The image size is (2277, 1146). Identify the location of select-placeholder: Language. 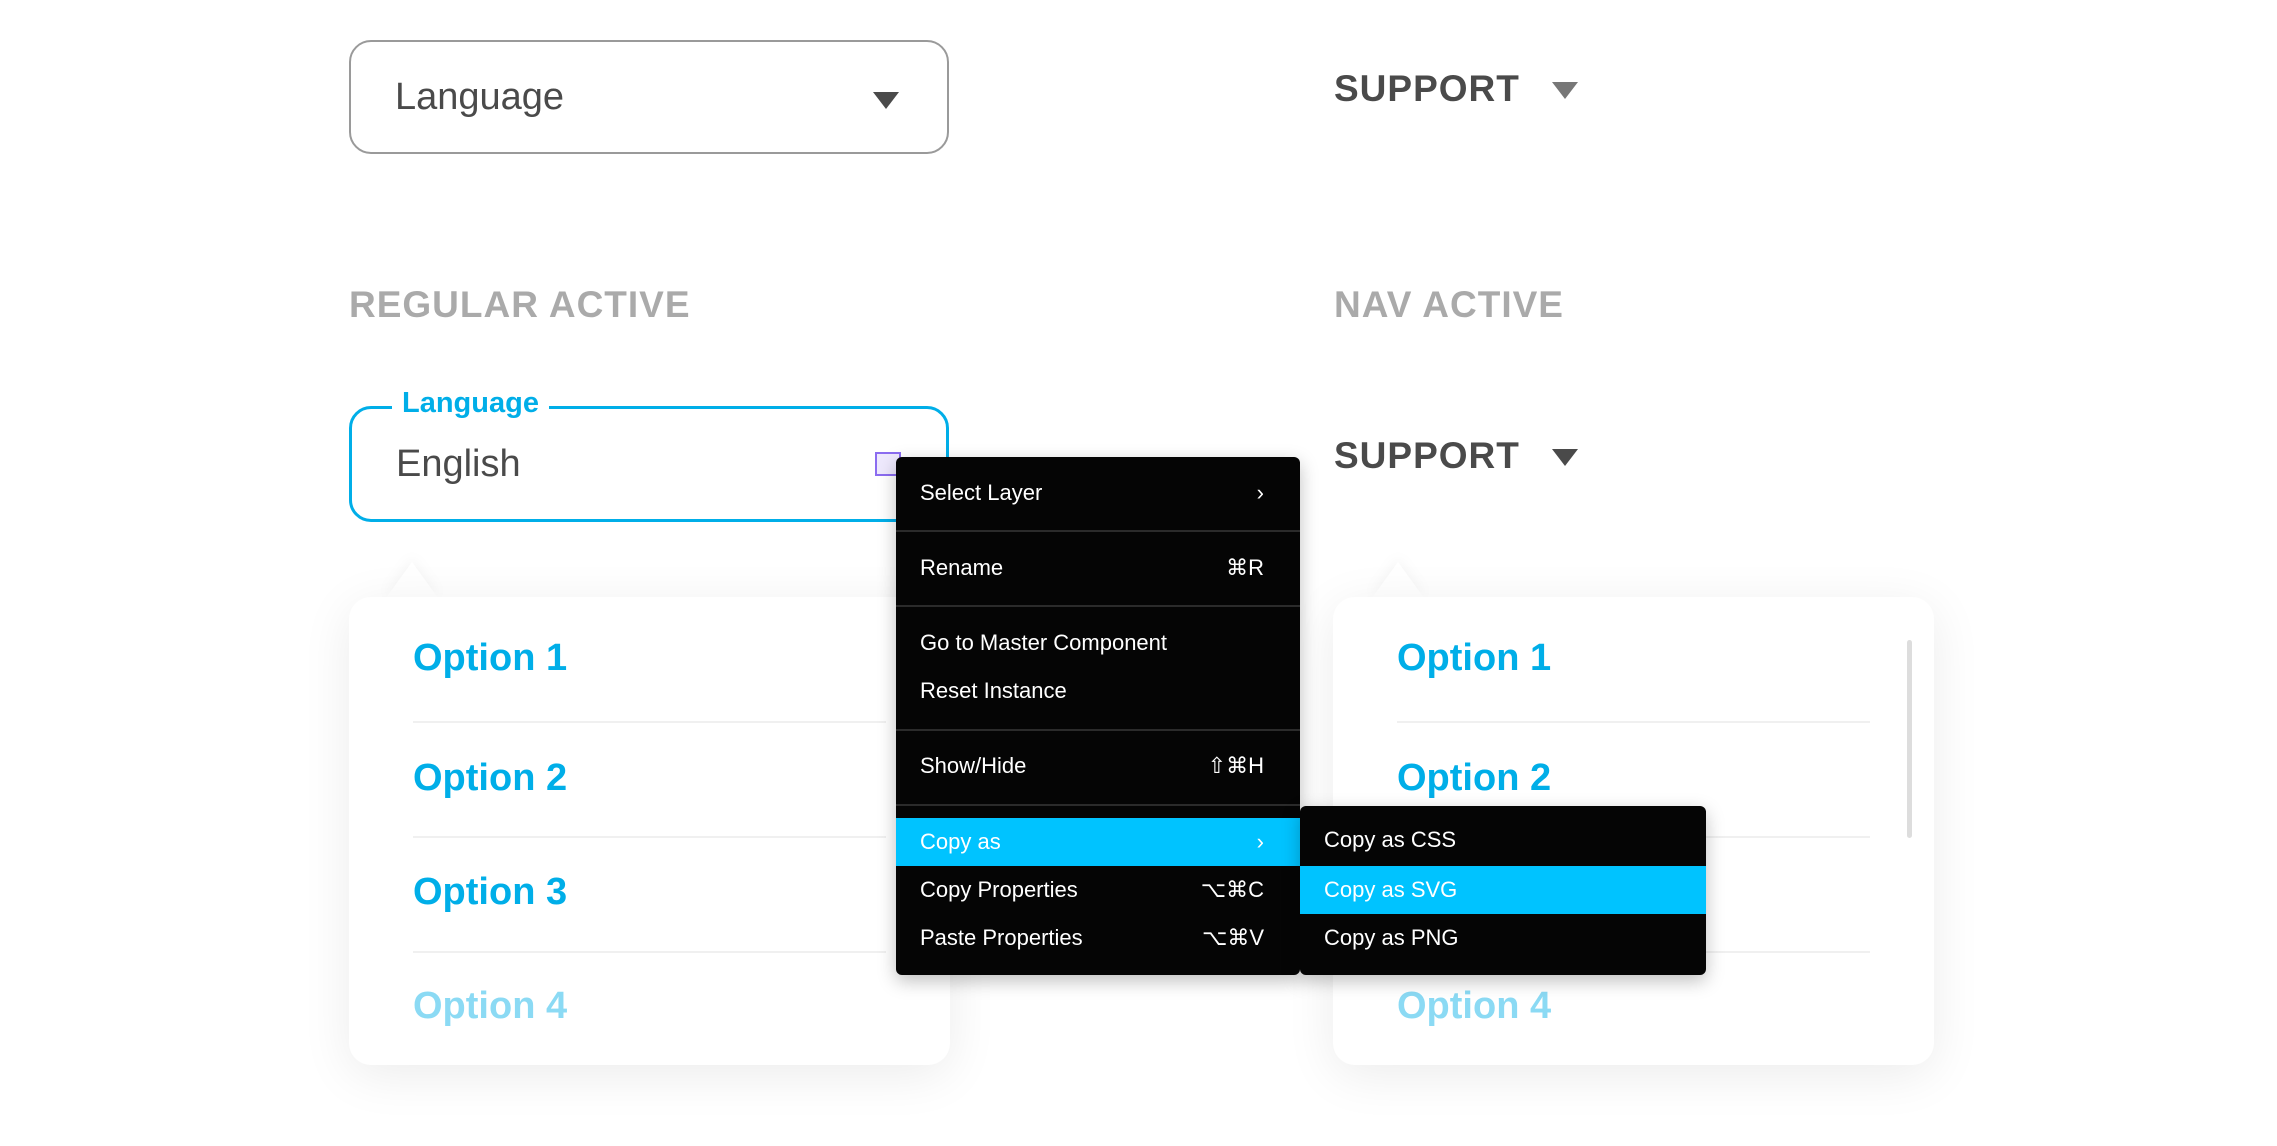
(480, 97).